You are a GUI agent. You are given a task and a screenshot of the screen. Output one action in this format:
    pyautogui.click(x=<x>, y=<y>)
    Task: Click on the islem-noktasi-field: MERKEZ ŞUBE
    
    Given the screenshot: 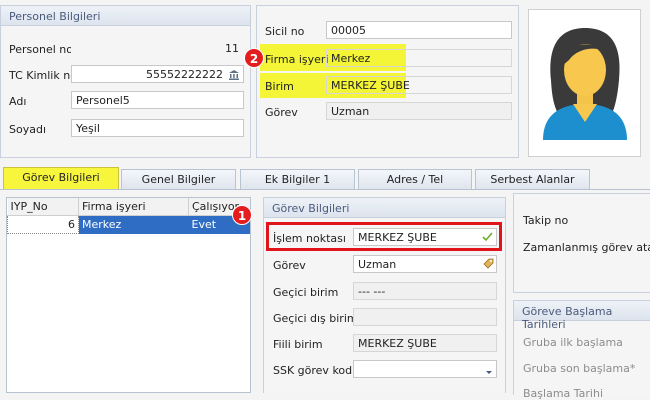 What is the action you would take?
    pyautogui.click(x=425, y=237)
    